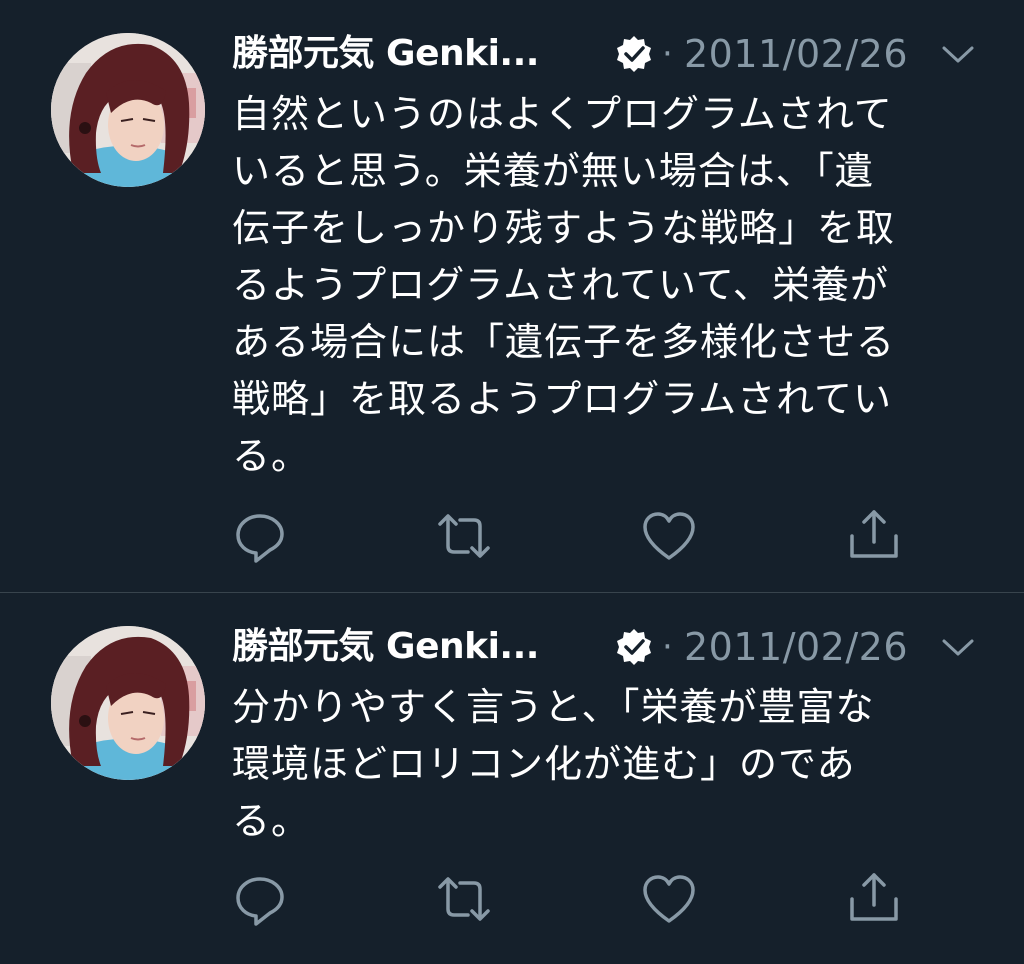 This screenshot has height=964, width=1024. Describe the element at coordinates (553, 764) in the screenshot. I see `tweet-text: 分かりやすく言うと、「栄養が豊富な 環境ほどロリコン化が進む」のであ る。` at that location.